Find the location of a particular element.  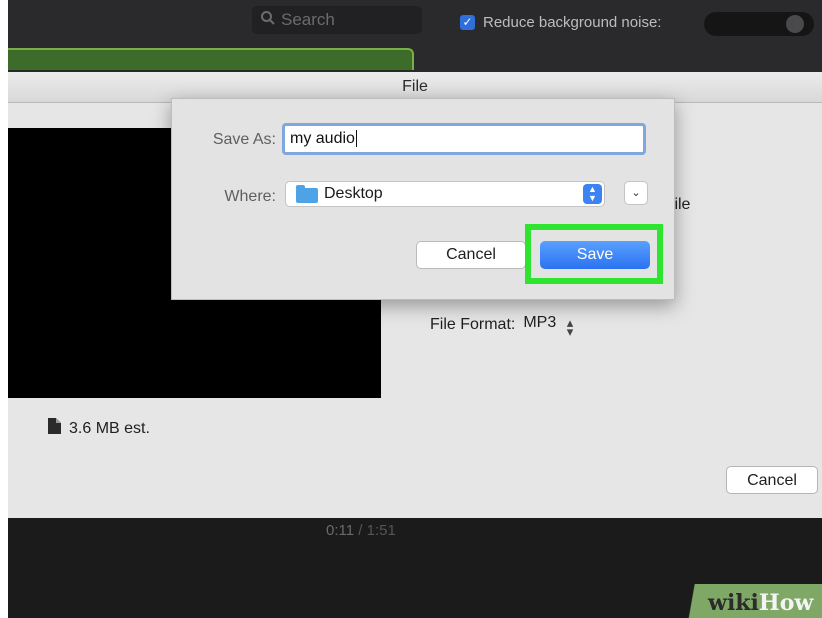

current-time: 0:11 is located at coordinates (340, 530).